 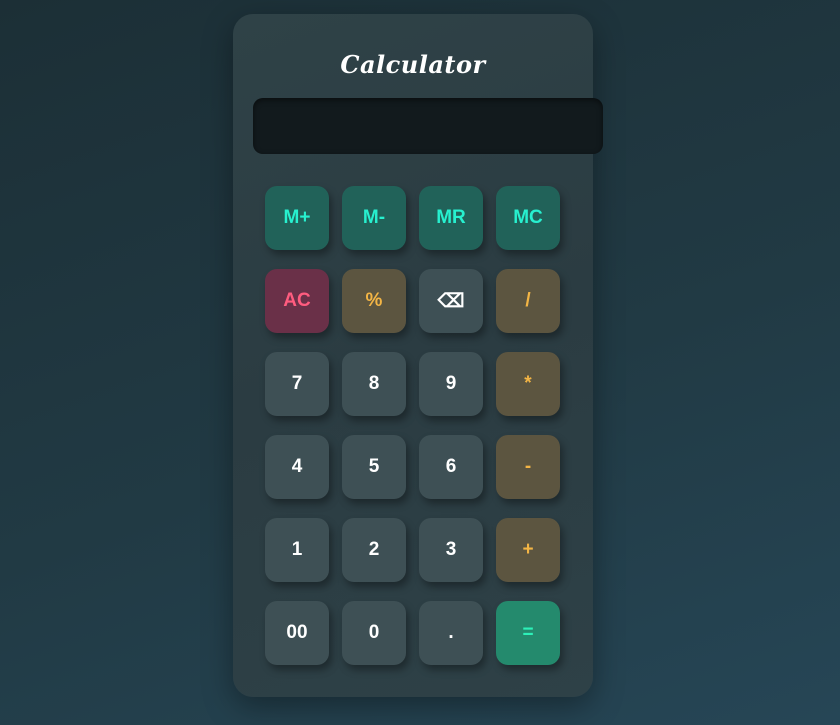 What do you see at coordinates (528, 218) in the screenshot?
I see `memory-clear-button: MC` at bounding box center [528, 218].